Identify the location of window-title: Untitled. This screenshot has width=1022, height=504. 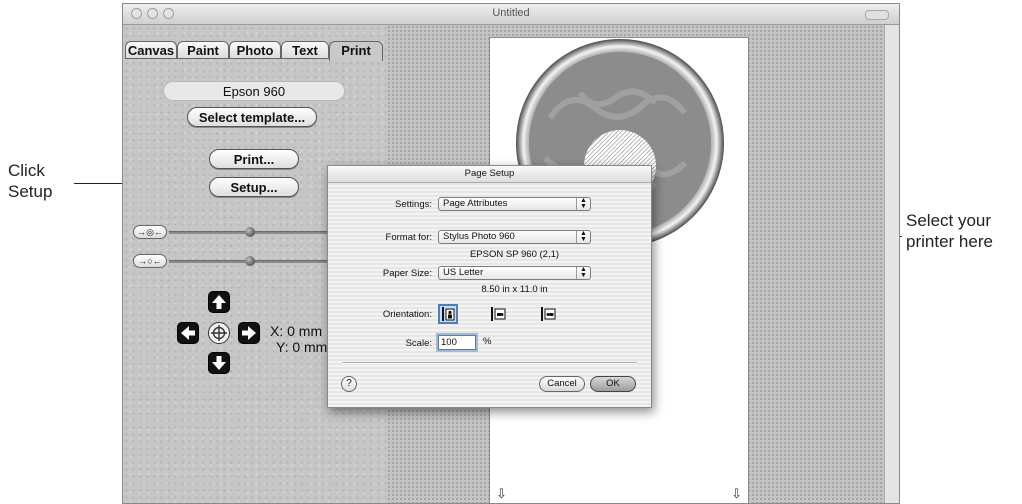
(511, 13).